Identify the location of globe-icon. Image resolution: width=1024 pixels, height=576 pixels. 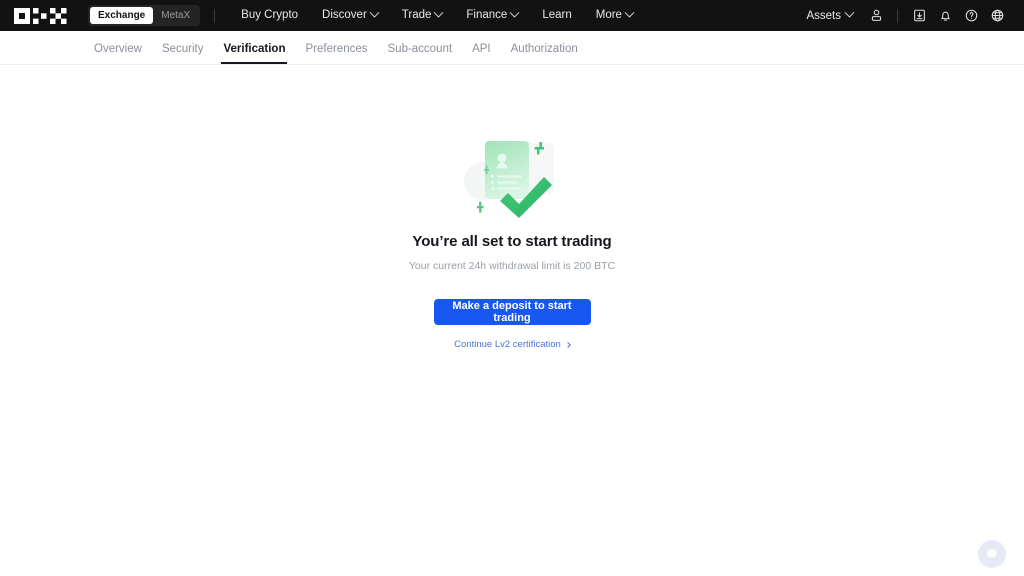
(997, 16).